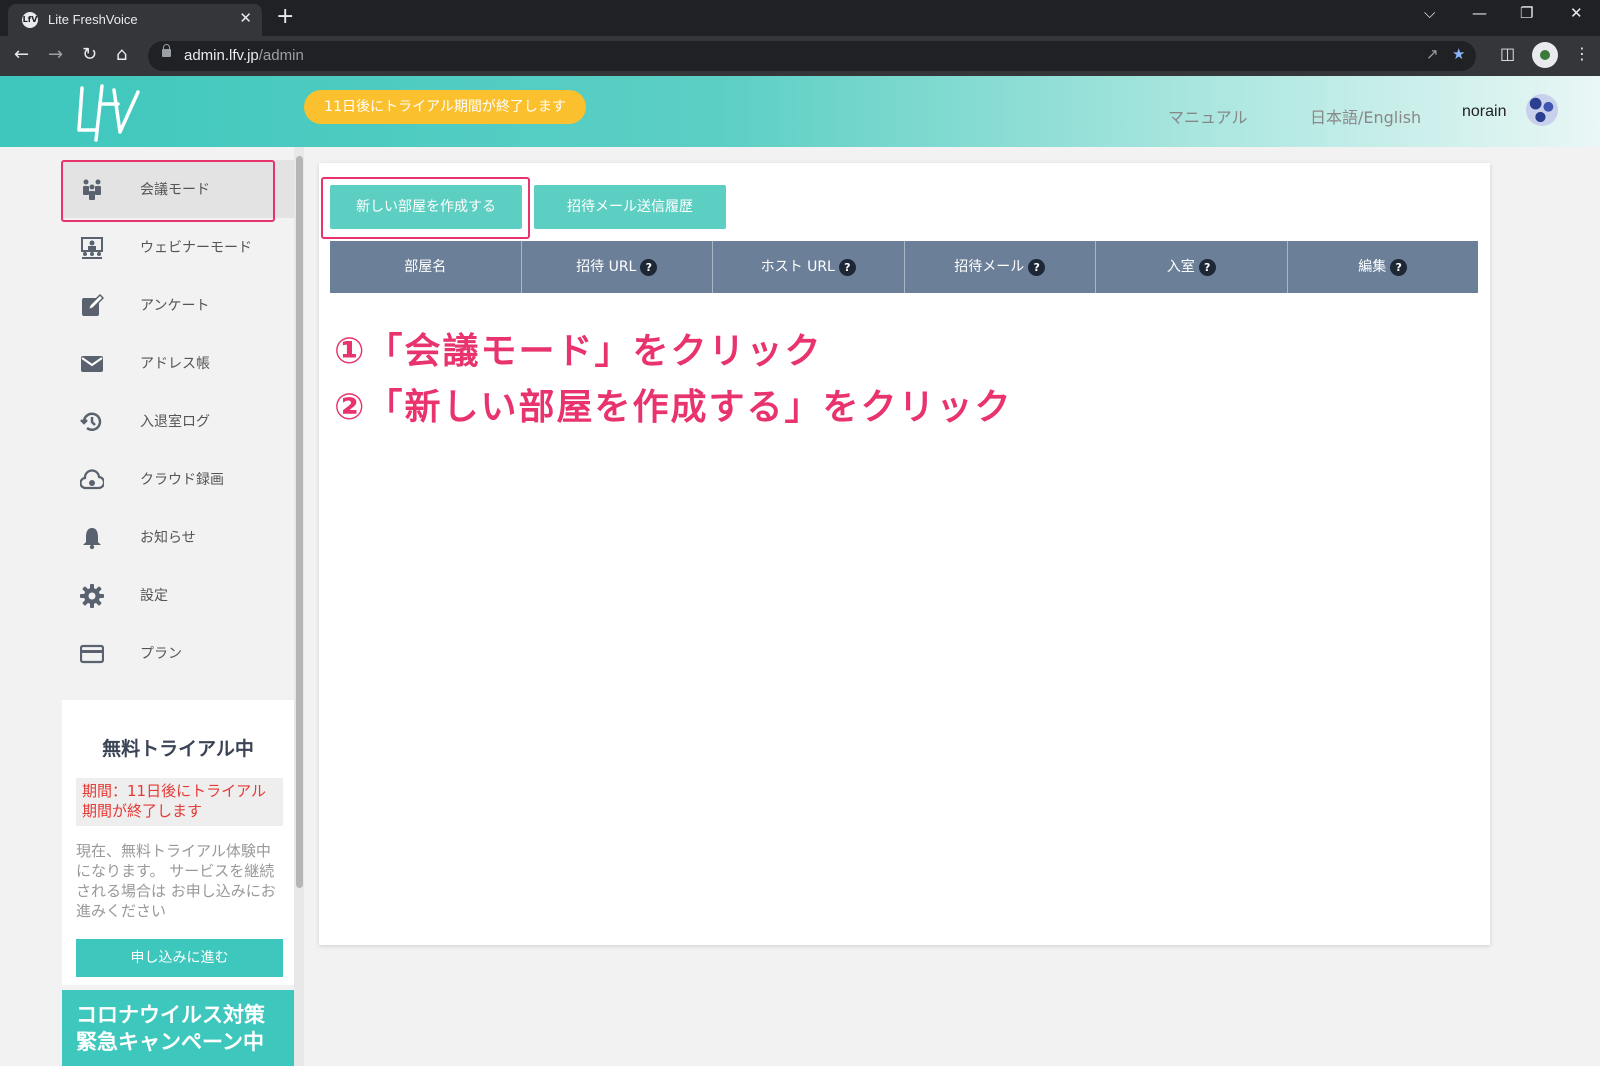  Describe the element at coordinates (170, 1015) in the screenshot. I see `campaign-line-1: コロナウイルス対策` at that location.